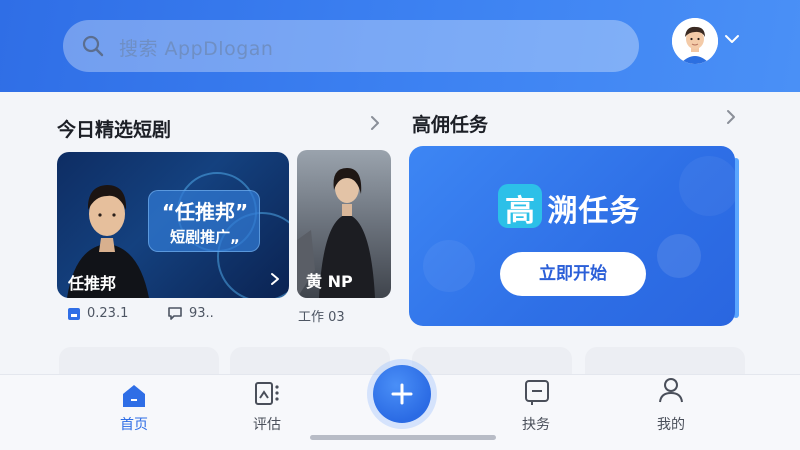 The image size is (800, 450). What do you see at coordinates (536, 425) in the screenshot?
I see `tab-label: 抉务` at bounding box center [536, 425].